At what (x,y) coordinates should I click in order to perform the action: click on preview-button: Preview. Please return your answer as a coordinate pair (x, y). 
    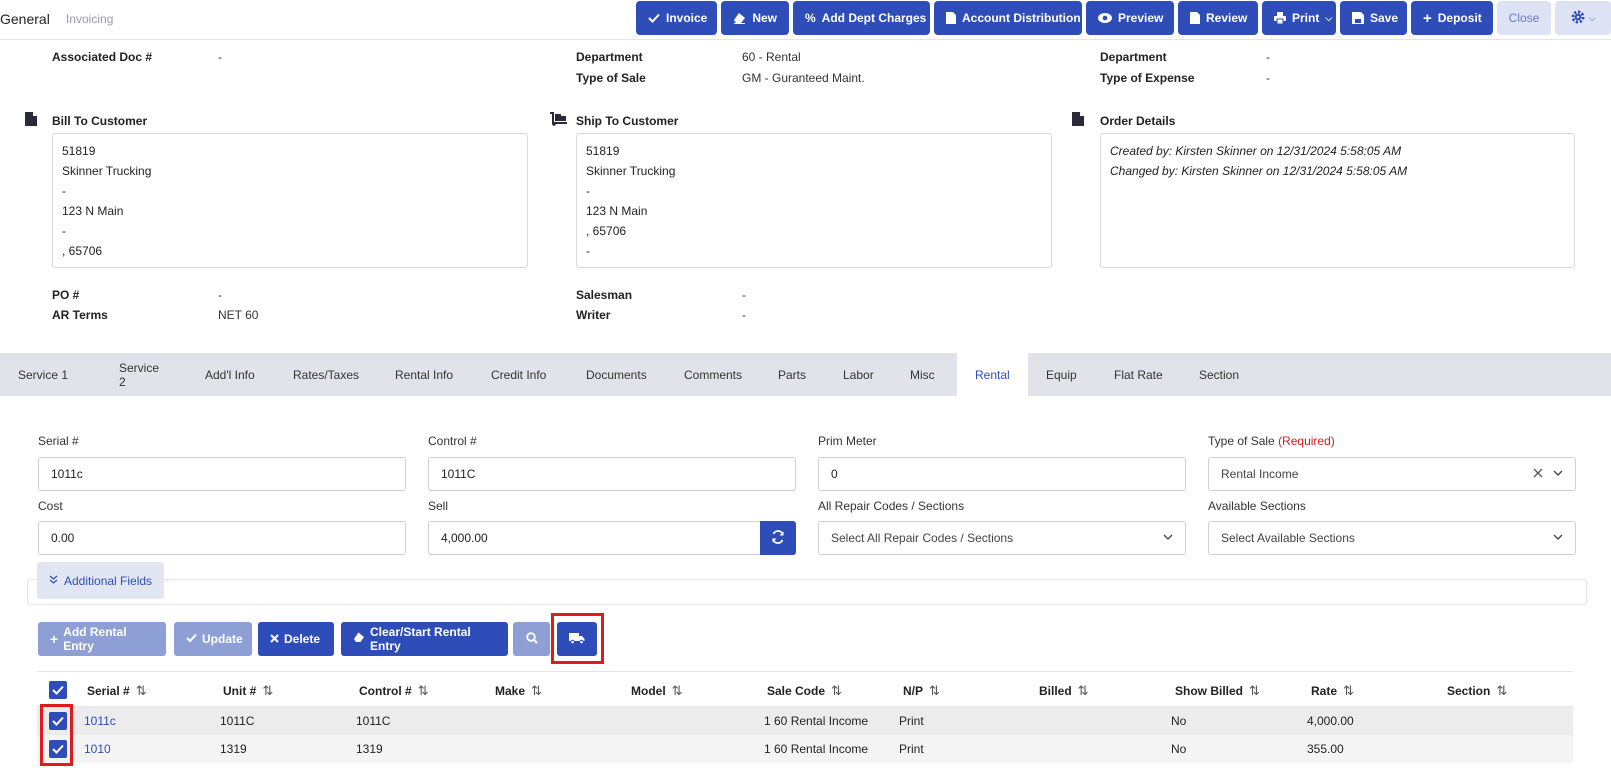
    Looking at the image, I should click on (1130, 18).